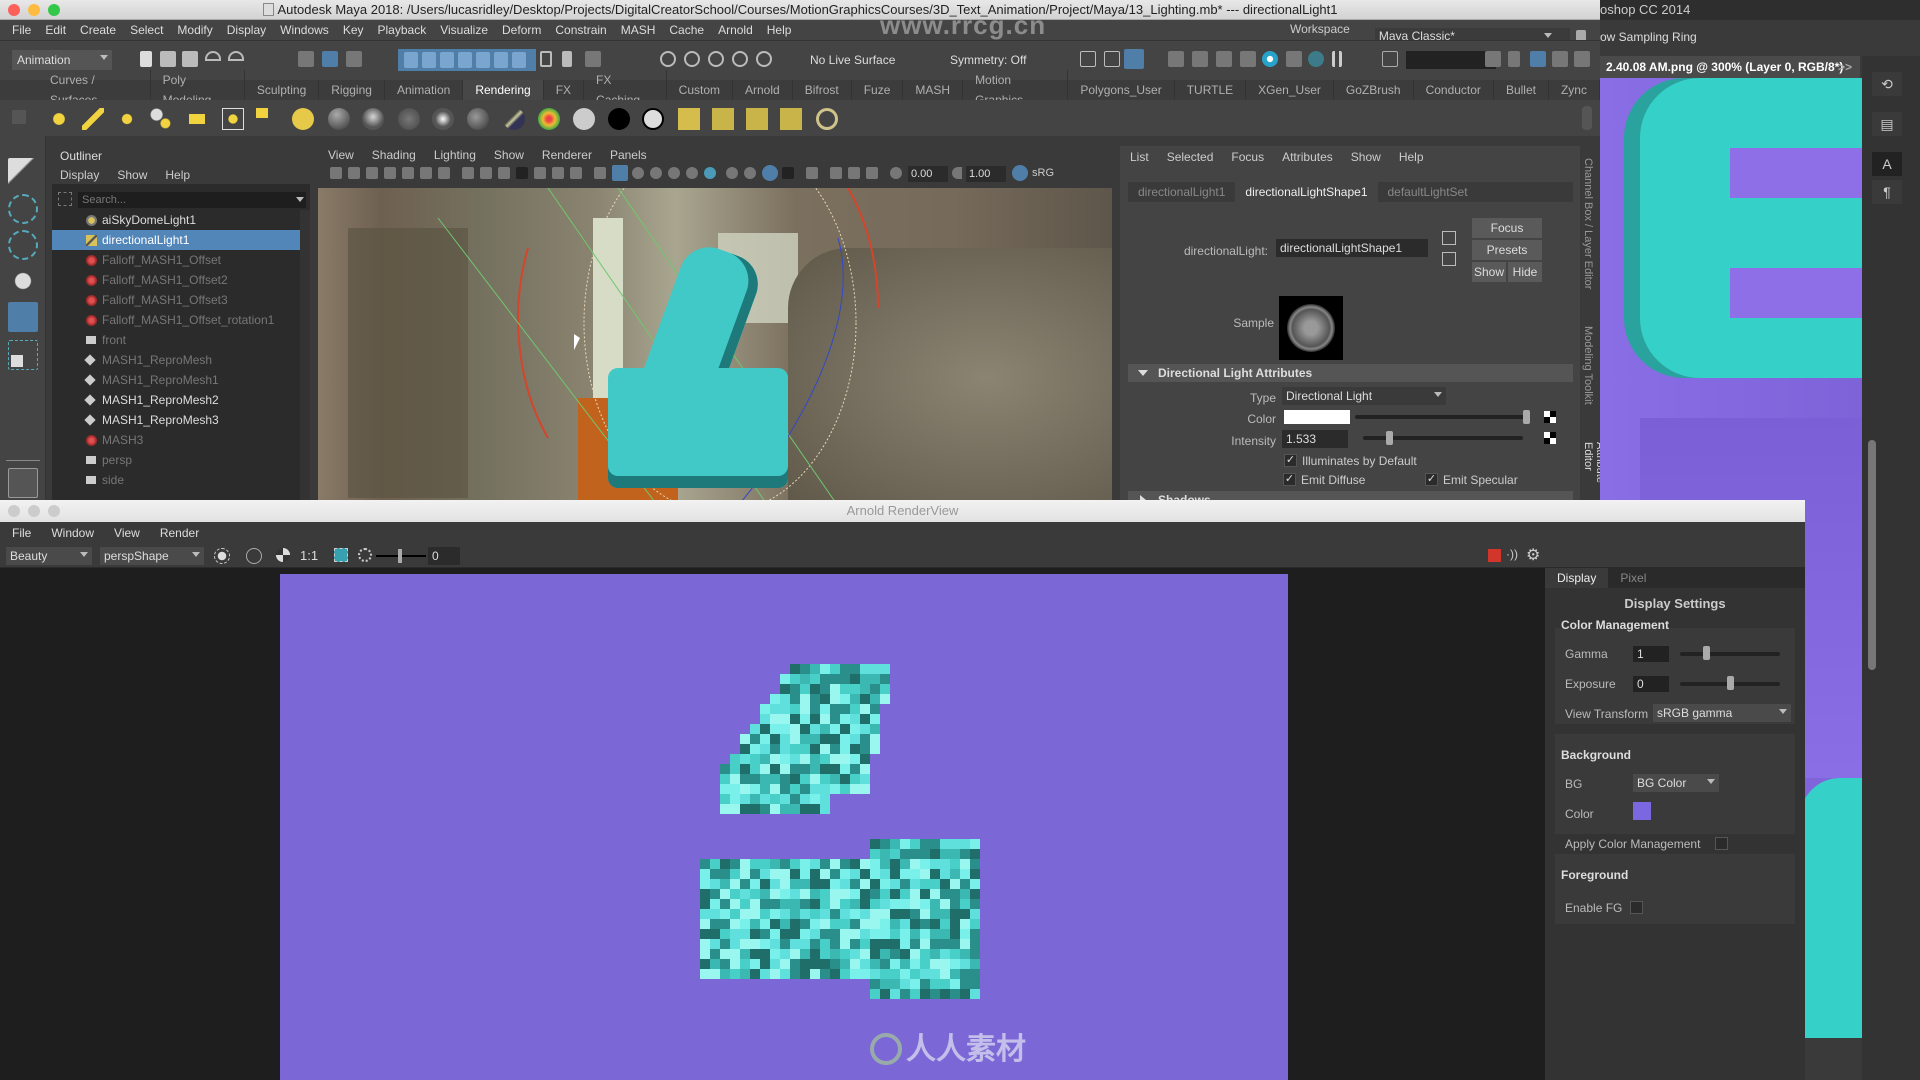 The width and height of the screenshot is (1920, 1080). I want to click on rv-menu-window: Window, so click(72, 533).